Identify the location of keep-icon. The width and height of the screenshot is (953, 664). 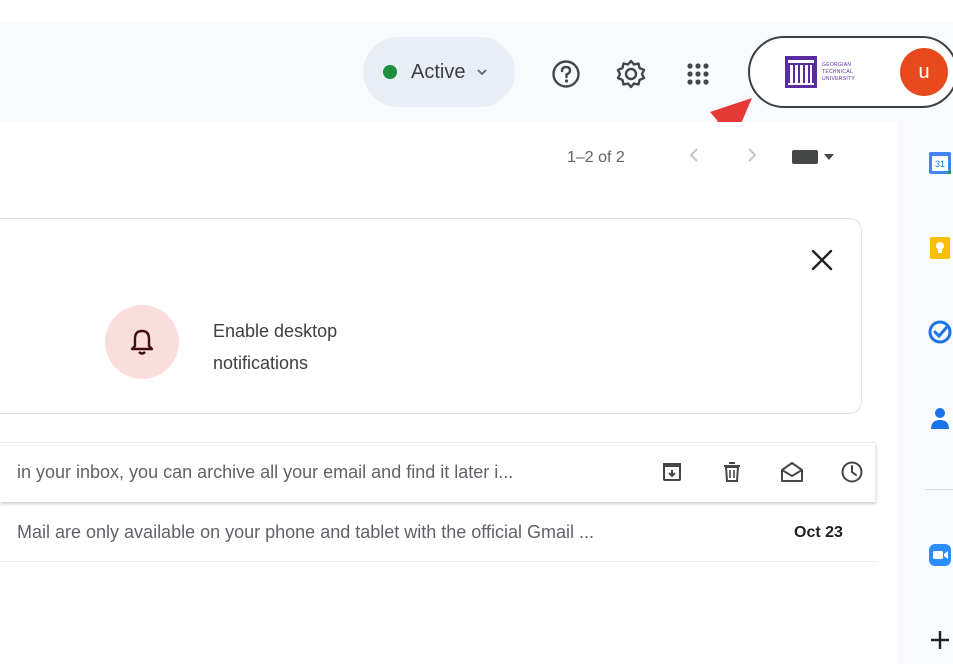
(940, 248).